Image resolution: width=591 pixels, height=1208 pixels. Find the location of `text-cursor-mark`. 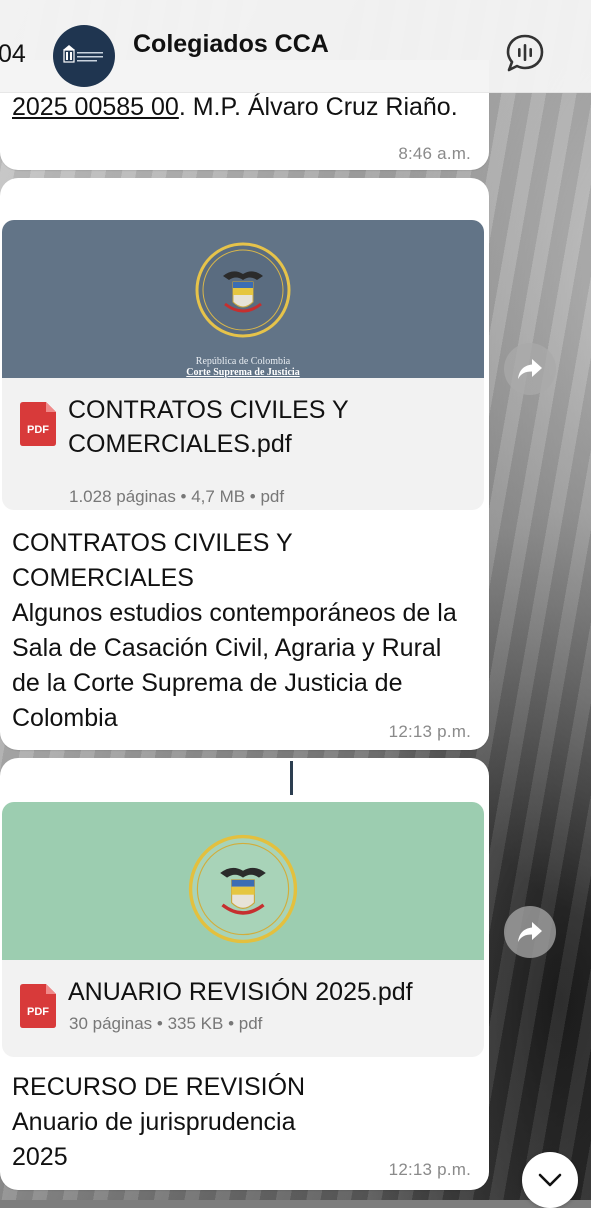

text-cursor-mark is located at coordinates (291, 778).